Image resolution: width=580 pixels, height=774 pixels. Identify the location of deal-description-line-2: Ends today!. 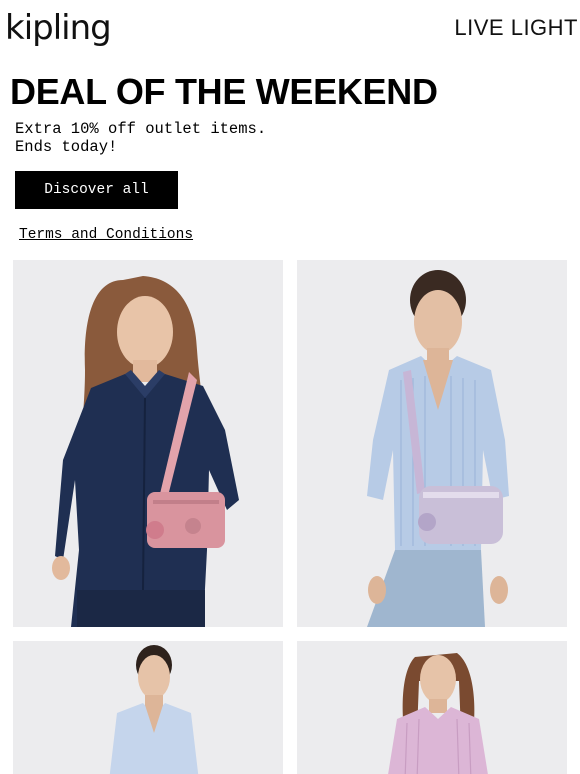
(66, 147).